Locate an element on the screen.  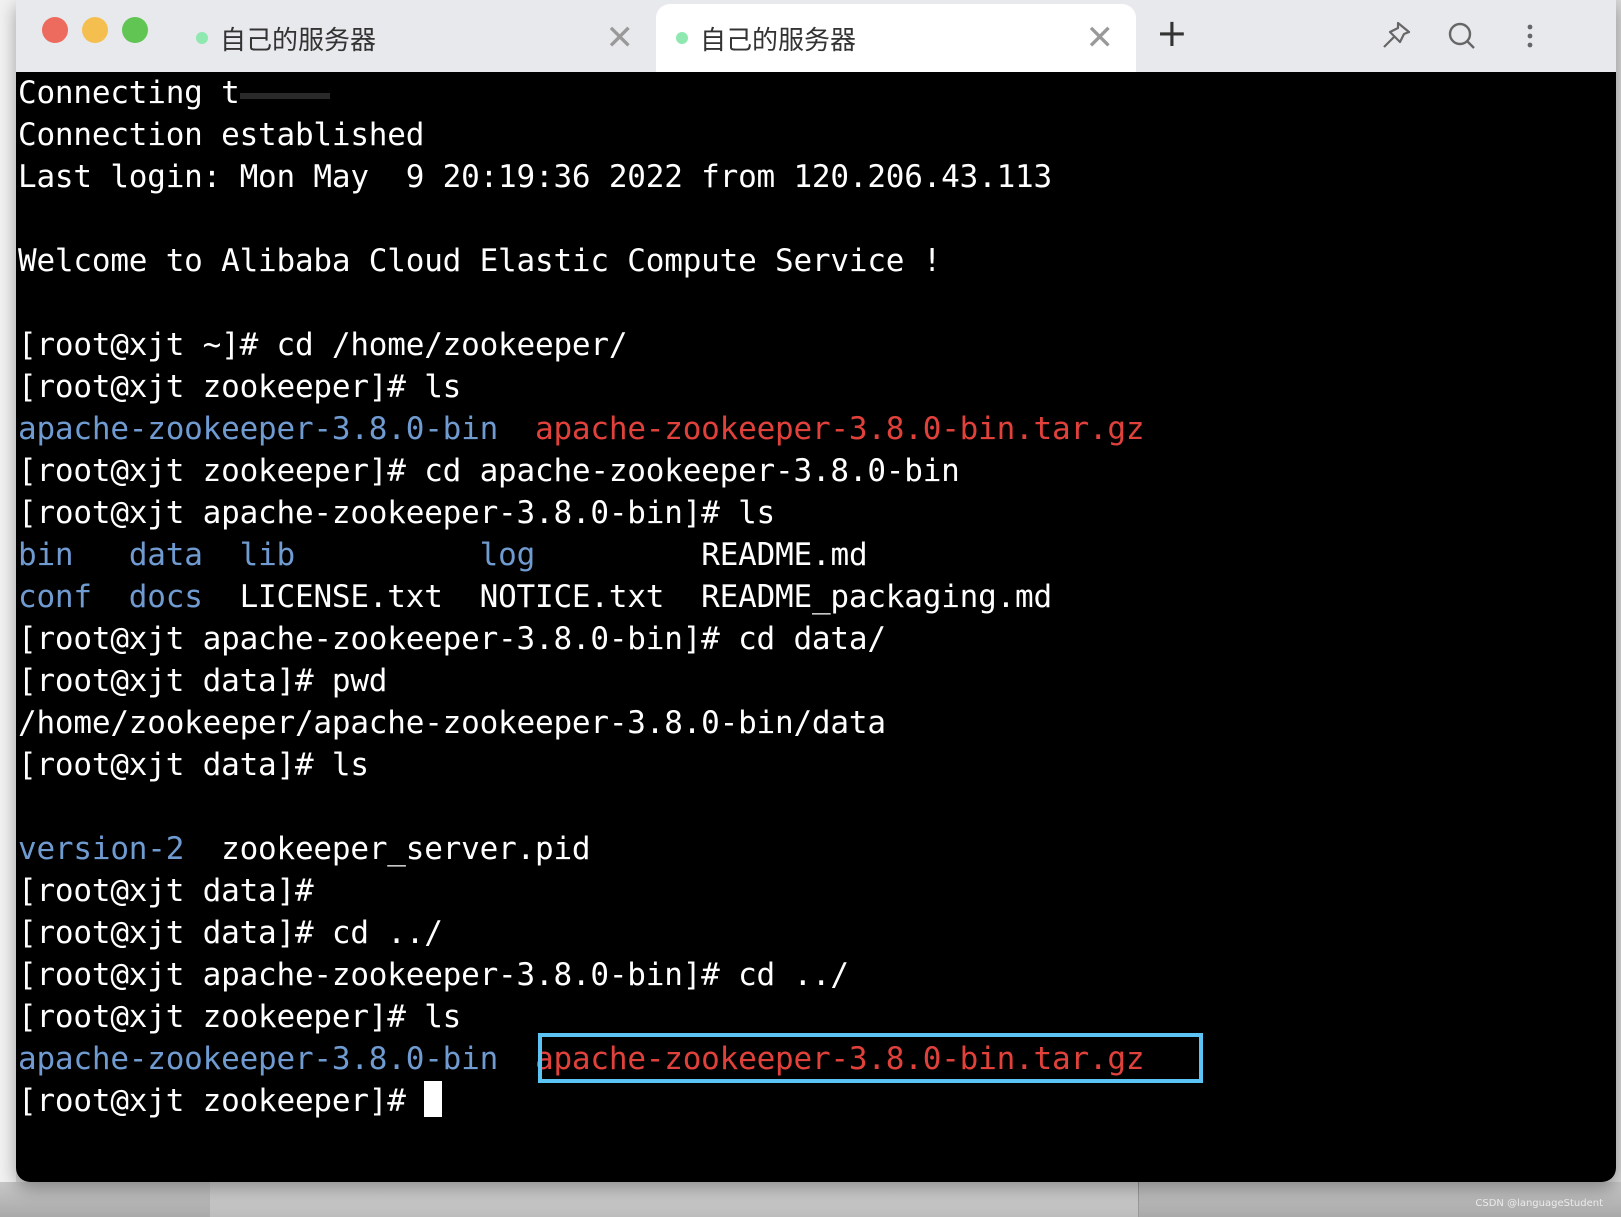
terminal-text: Connection established is located at coordinates (221, 135).